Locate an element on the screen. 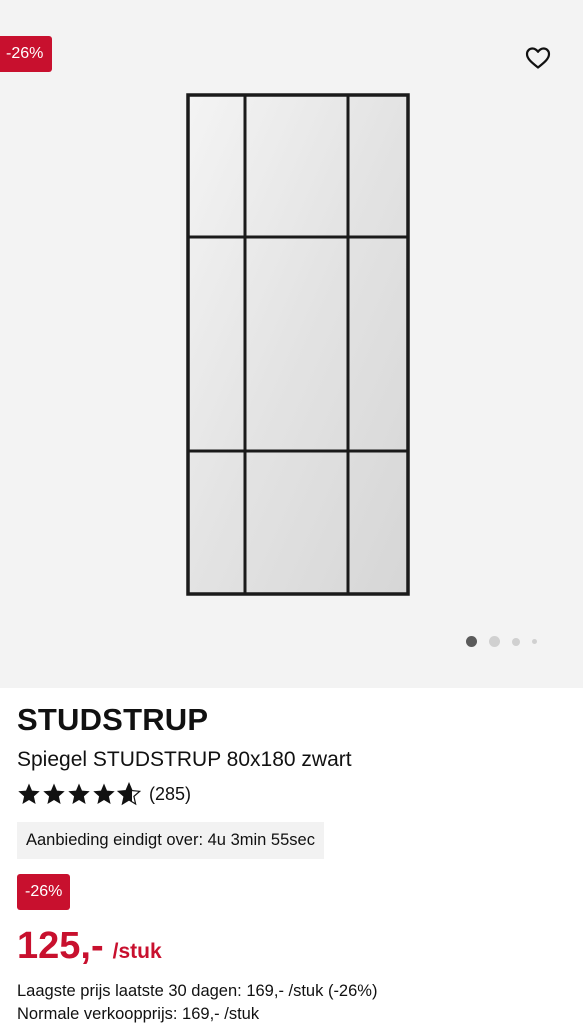  price-unit: /stuk is located at coordinates (137, 951).